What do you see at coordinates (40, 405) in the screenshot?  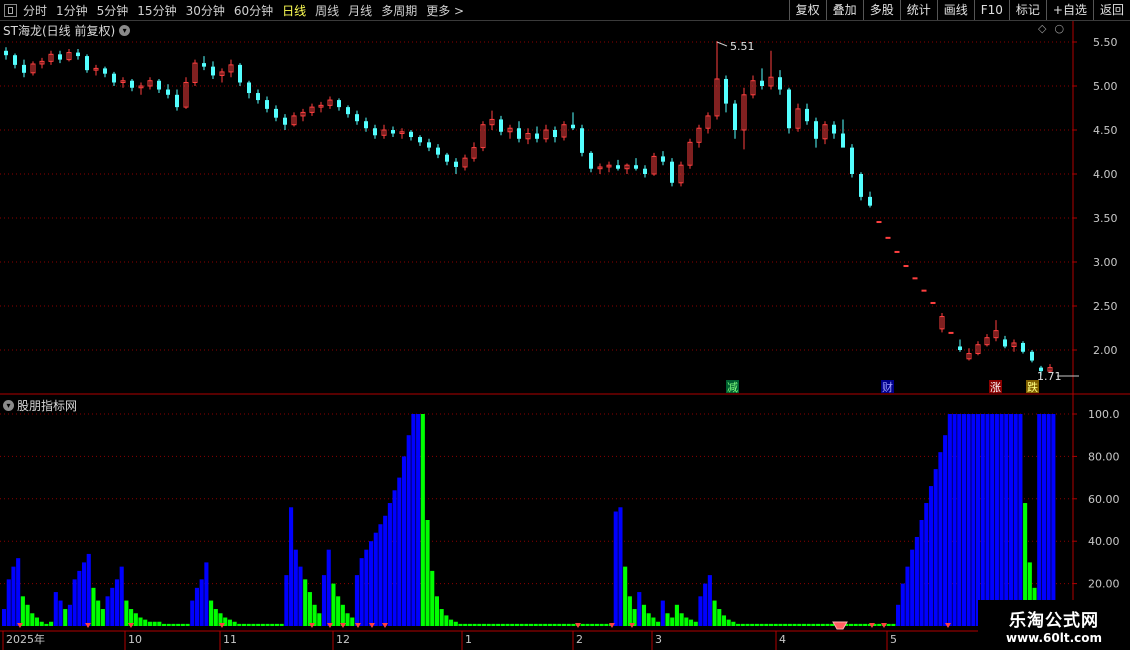 I see `indicator-panel-title: ▾ 股朋指标网` at bounding box center [40, 405].